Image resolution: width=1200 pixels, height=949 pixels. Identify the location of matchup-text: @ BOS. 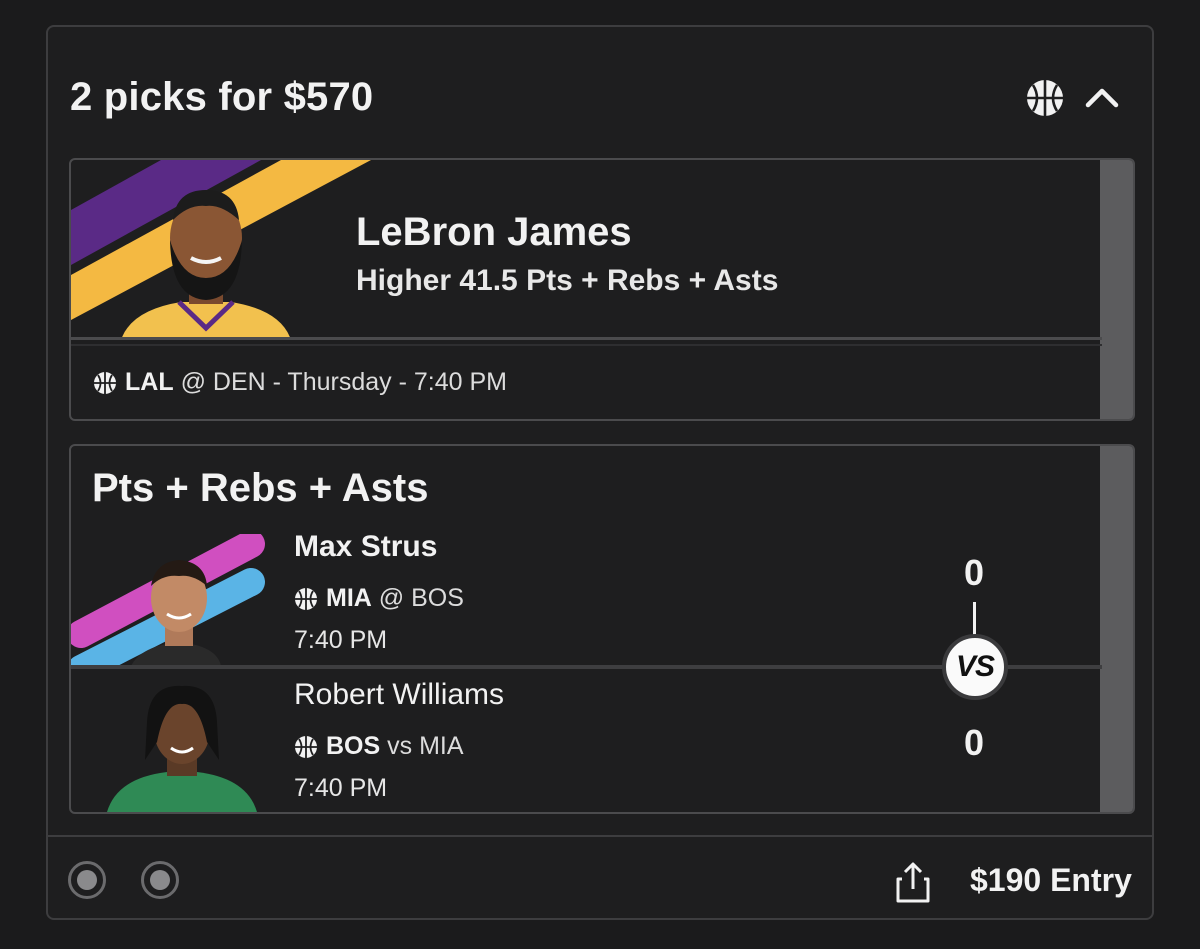
(421, 598).